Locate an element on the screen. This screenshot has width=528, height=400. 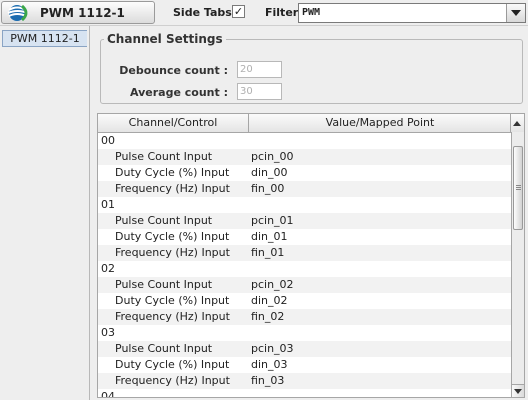
side-tab-pwm-1112-1: PWM 1112-1 is located at coordinates (44, 38).